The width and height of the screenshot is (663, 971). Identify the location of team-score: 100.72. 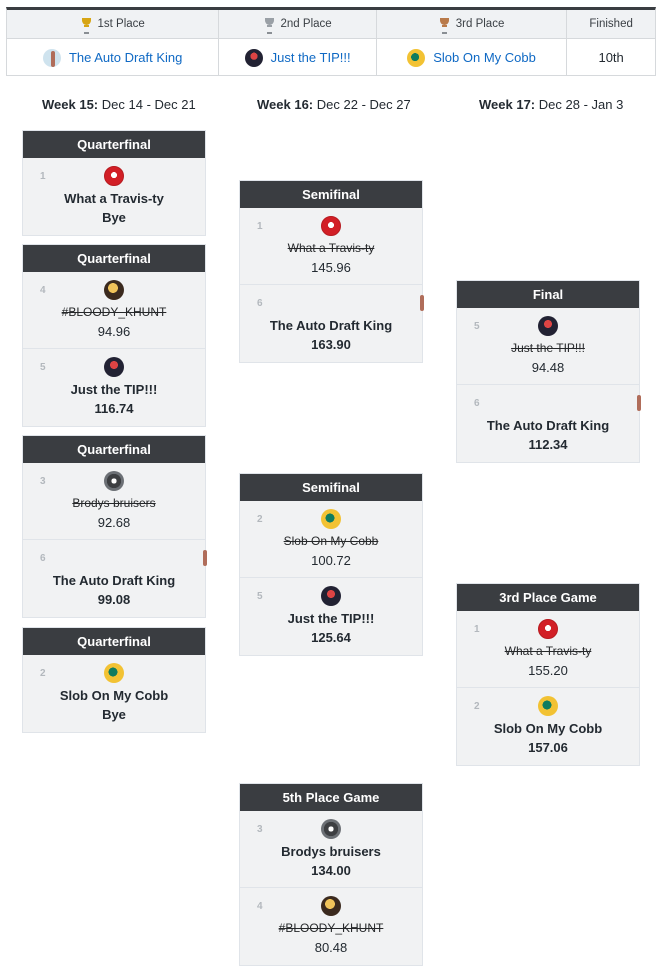
(331, 560).